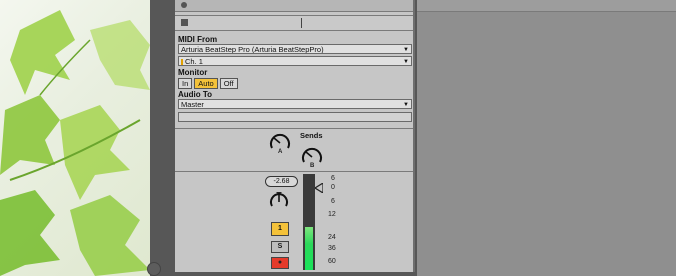 The height and width of the screenshot is (276, 676). What do you see at coordinates (280, 229) in the screenshot?
I see `track-activator-button: 1` at bounding box center [280, 229].